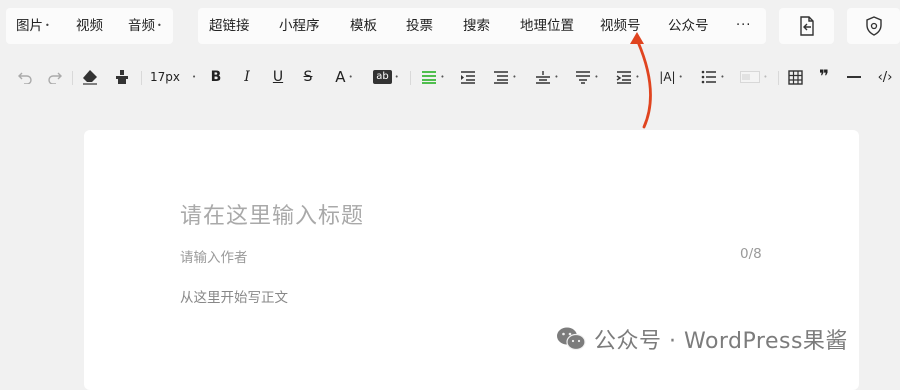  I want to click on table-icon, so click(795, 77).